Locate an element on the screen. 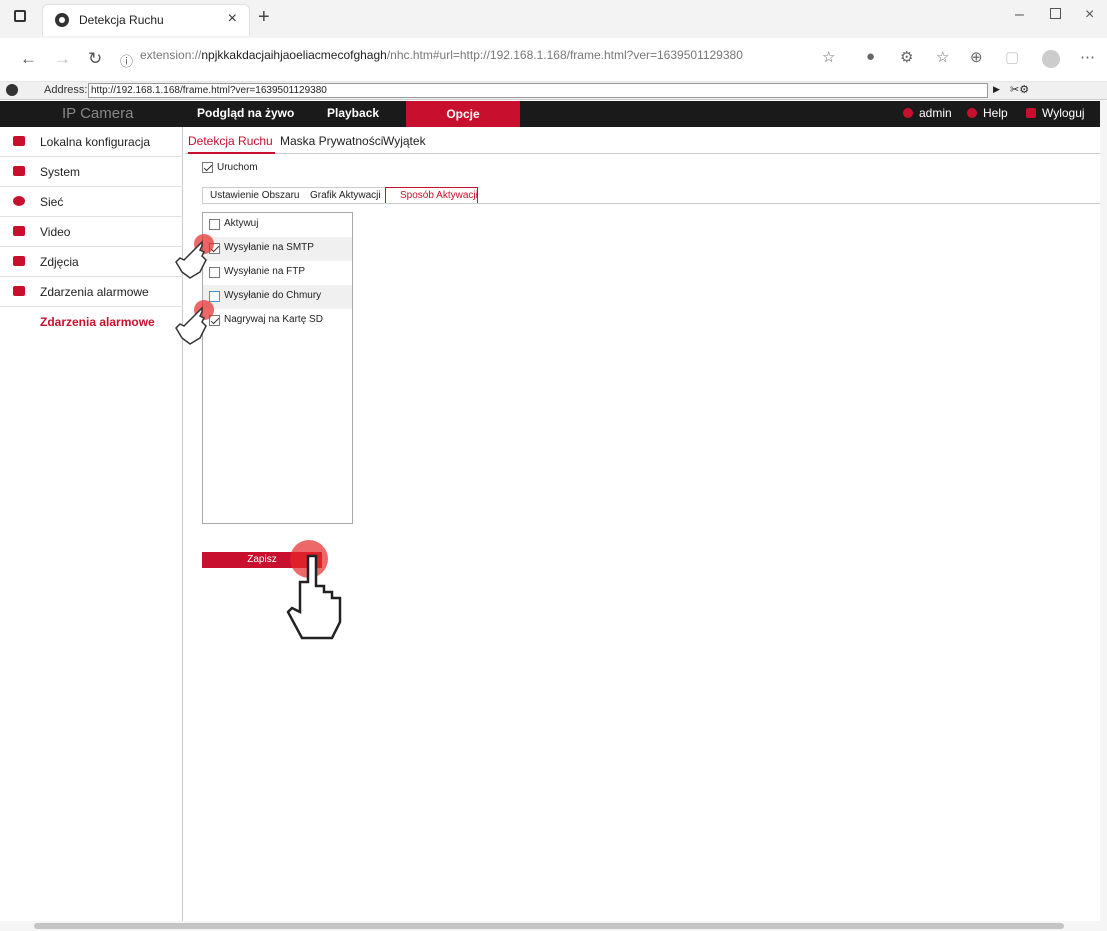  step-linkage-method: Sposób Aktywacji is located at coordinates (431, 195).